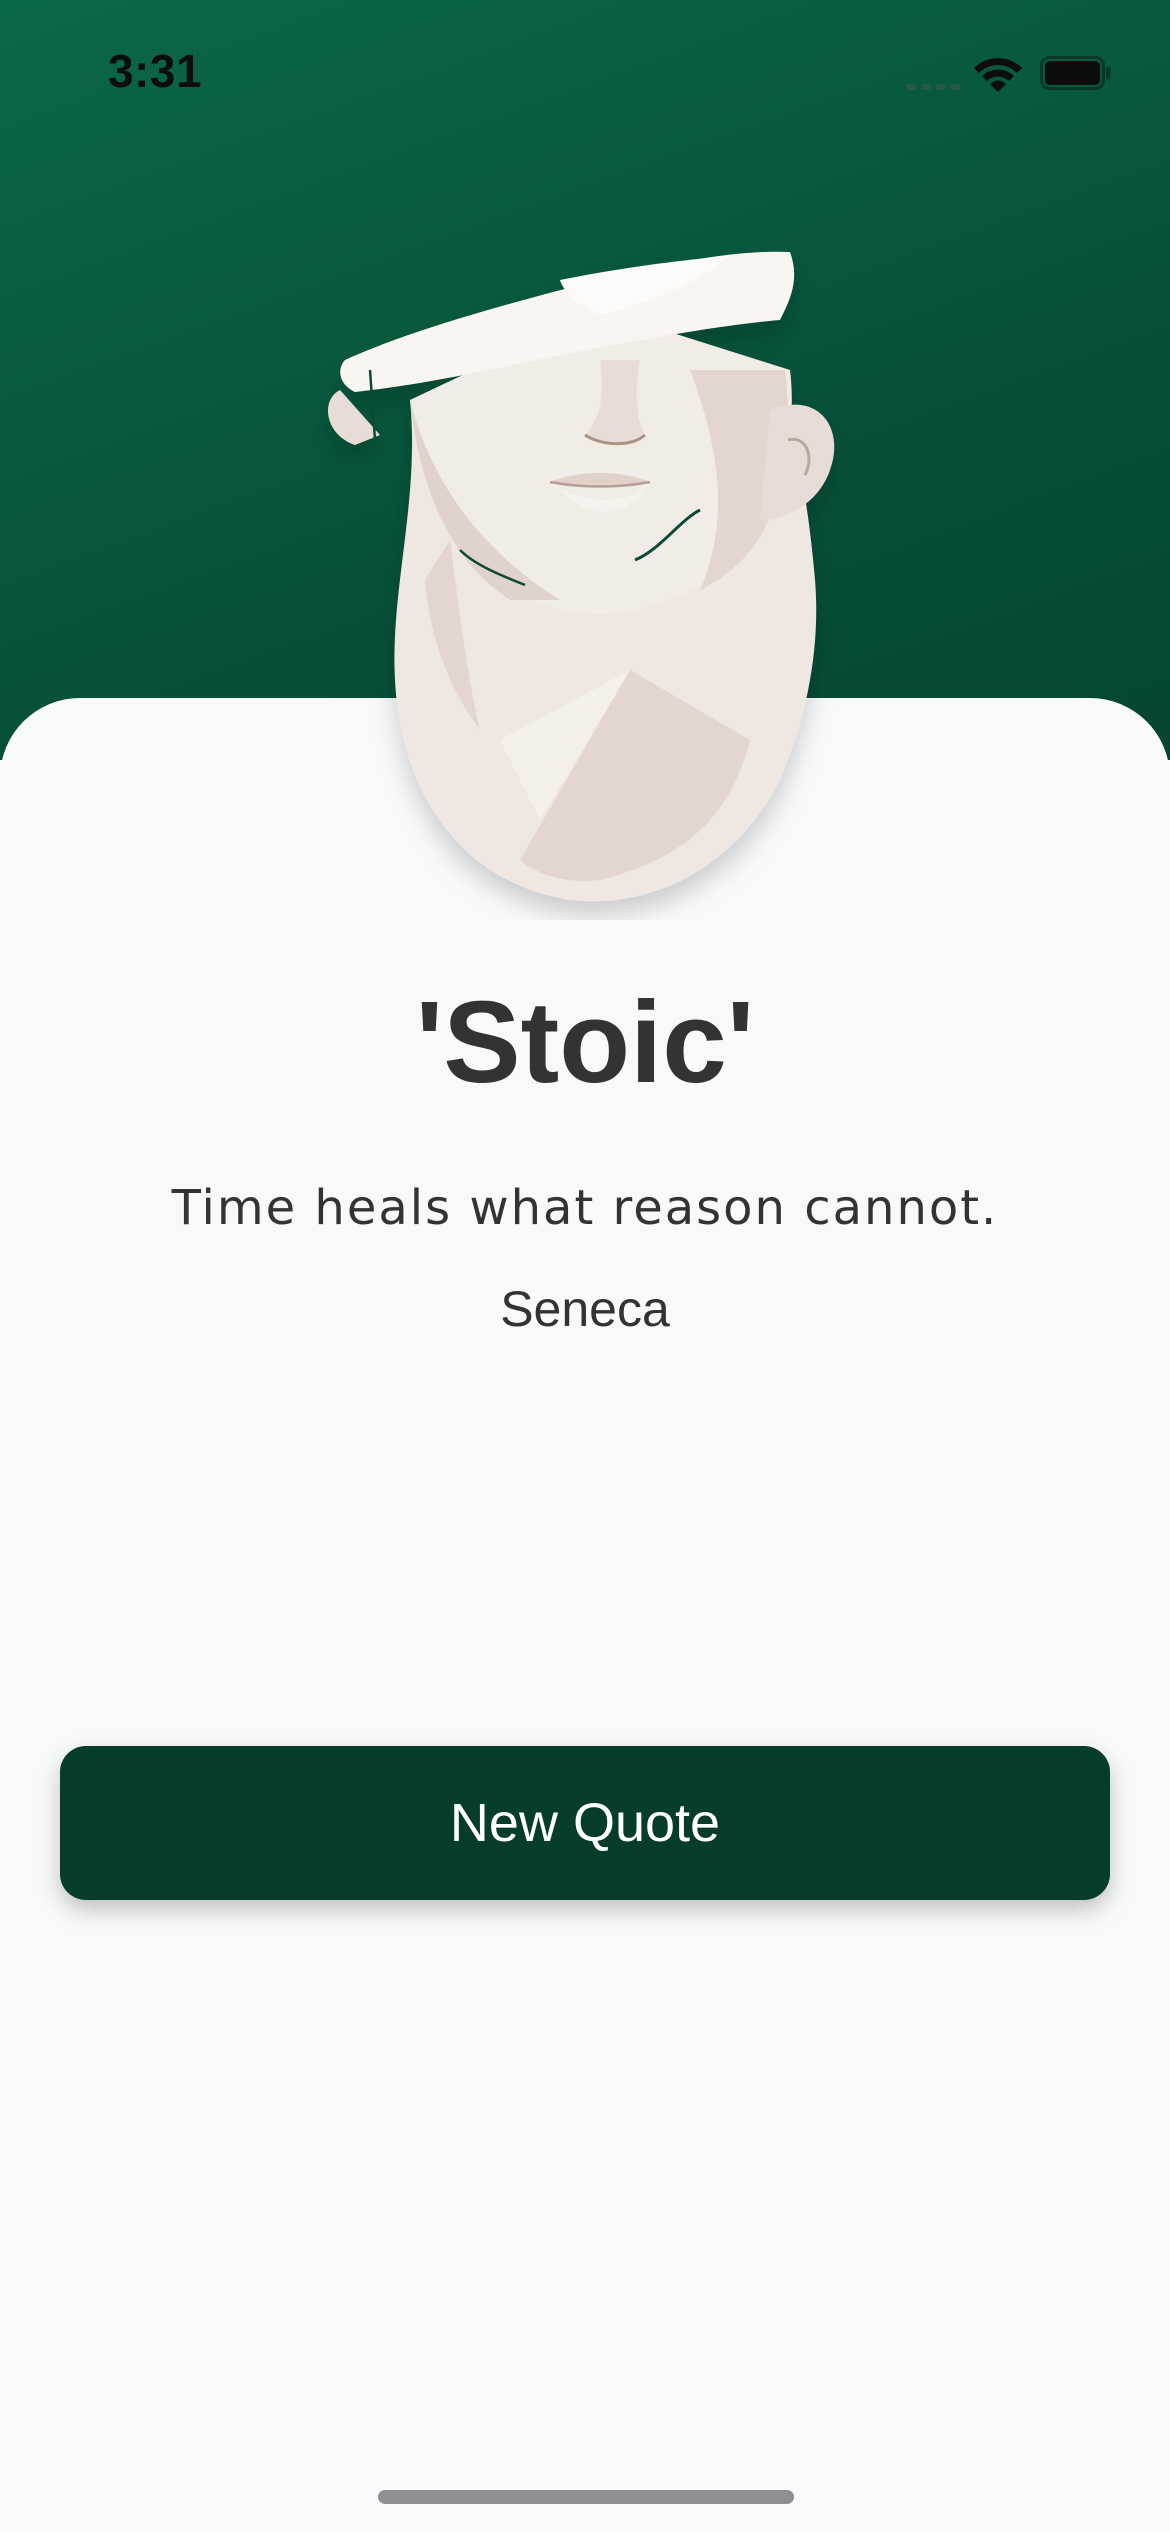  I want to click on wifi-icon, so click(998, 75).